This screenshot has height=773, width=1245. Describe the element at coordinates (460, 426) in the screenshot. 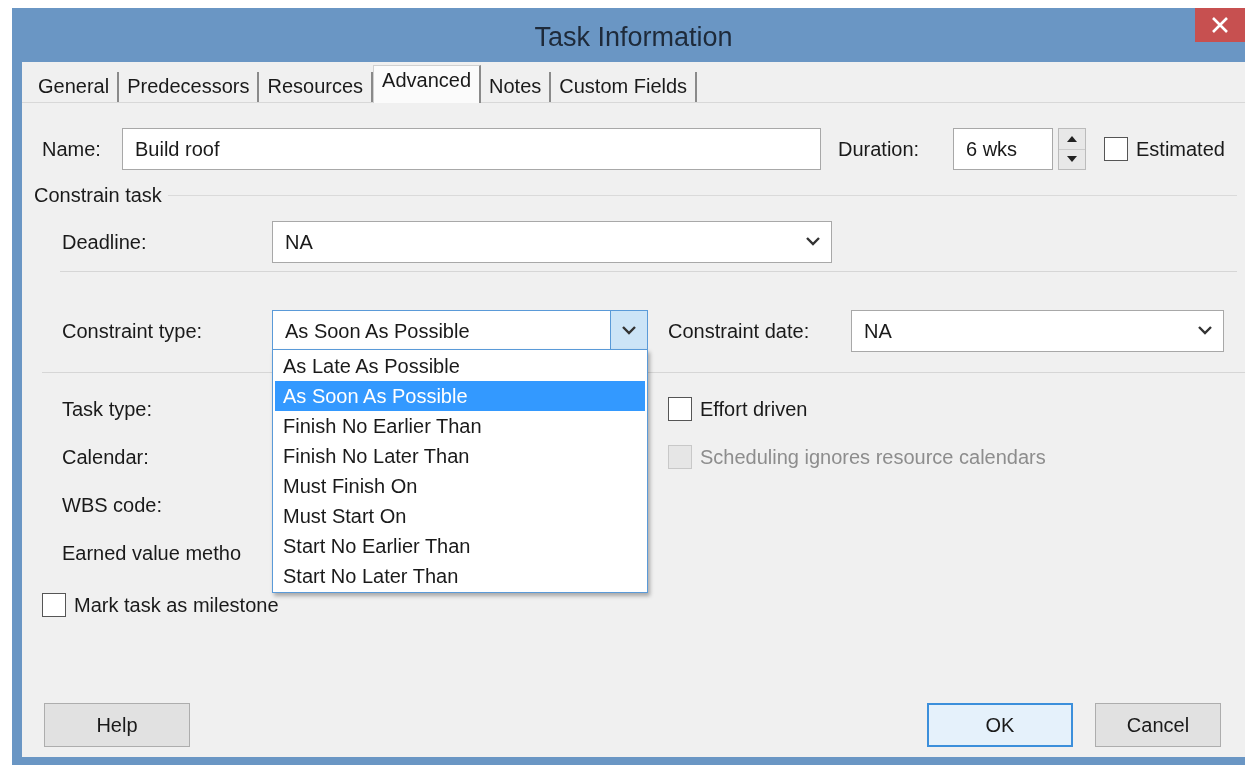

I see `dropdown-option: Finish No Earlier Than` at that location.